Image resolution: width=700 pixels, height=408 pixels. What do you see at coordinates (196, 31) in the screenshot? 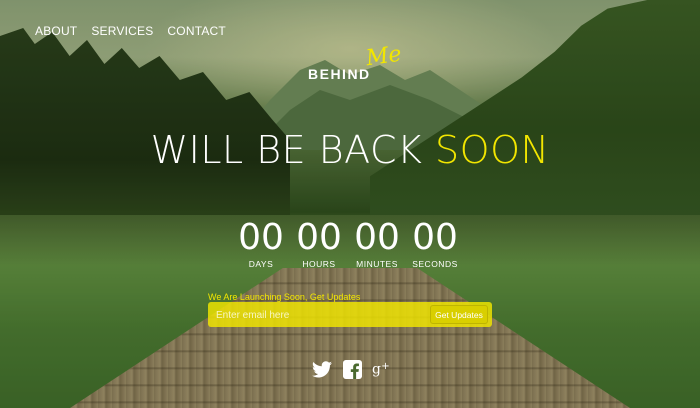
I see `nav-contact-link: CONTACT` at bounding box center [196, 31].